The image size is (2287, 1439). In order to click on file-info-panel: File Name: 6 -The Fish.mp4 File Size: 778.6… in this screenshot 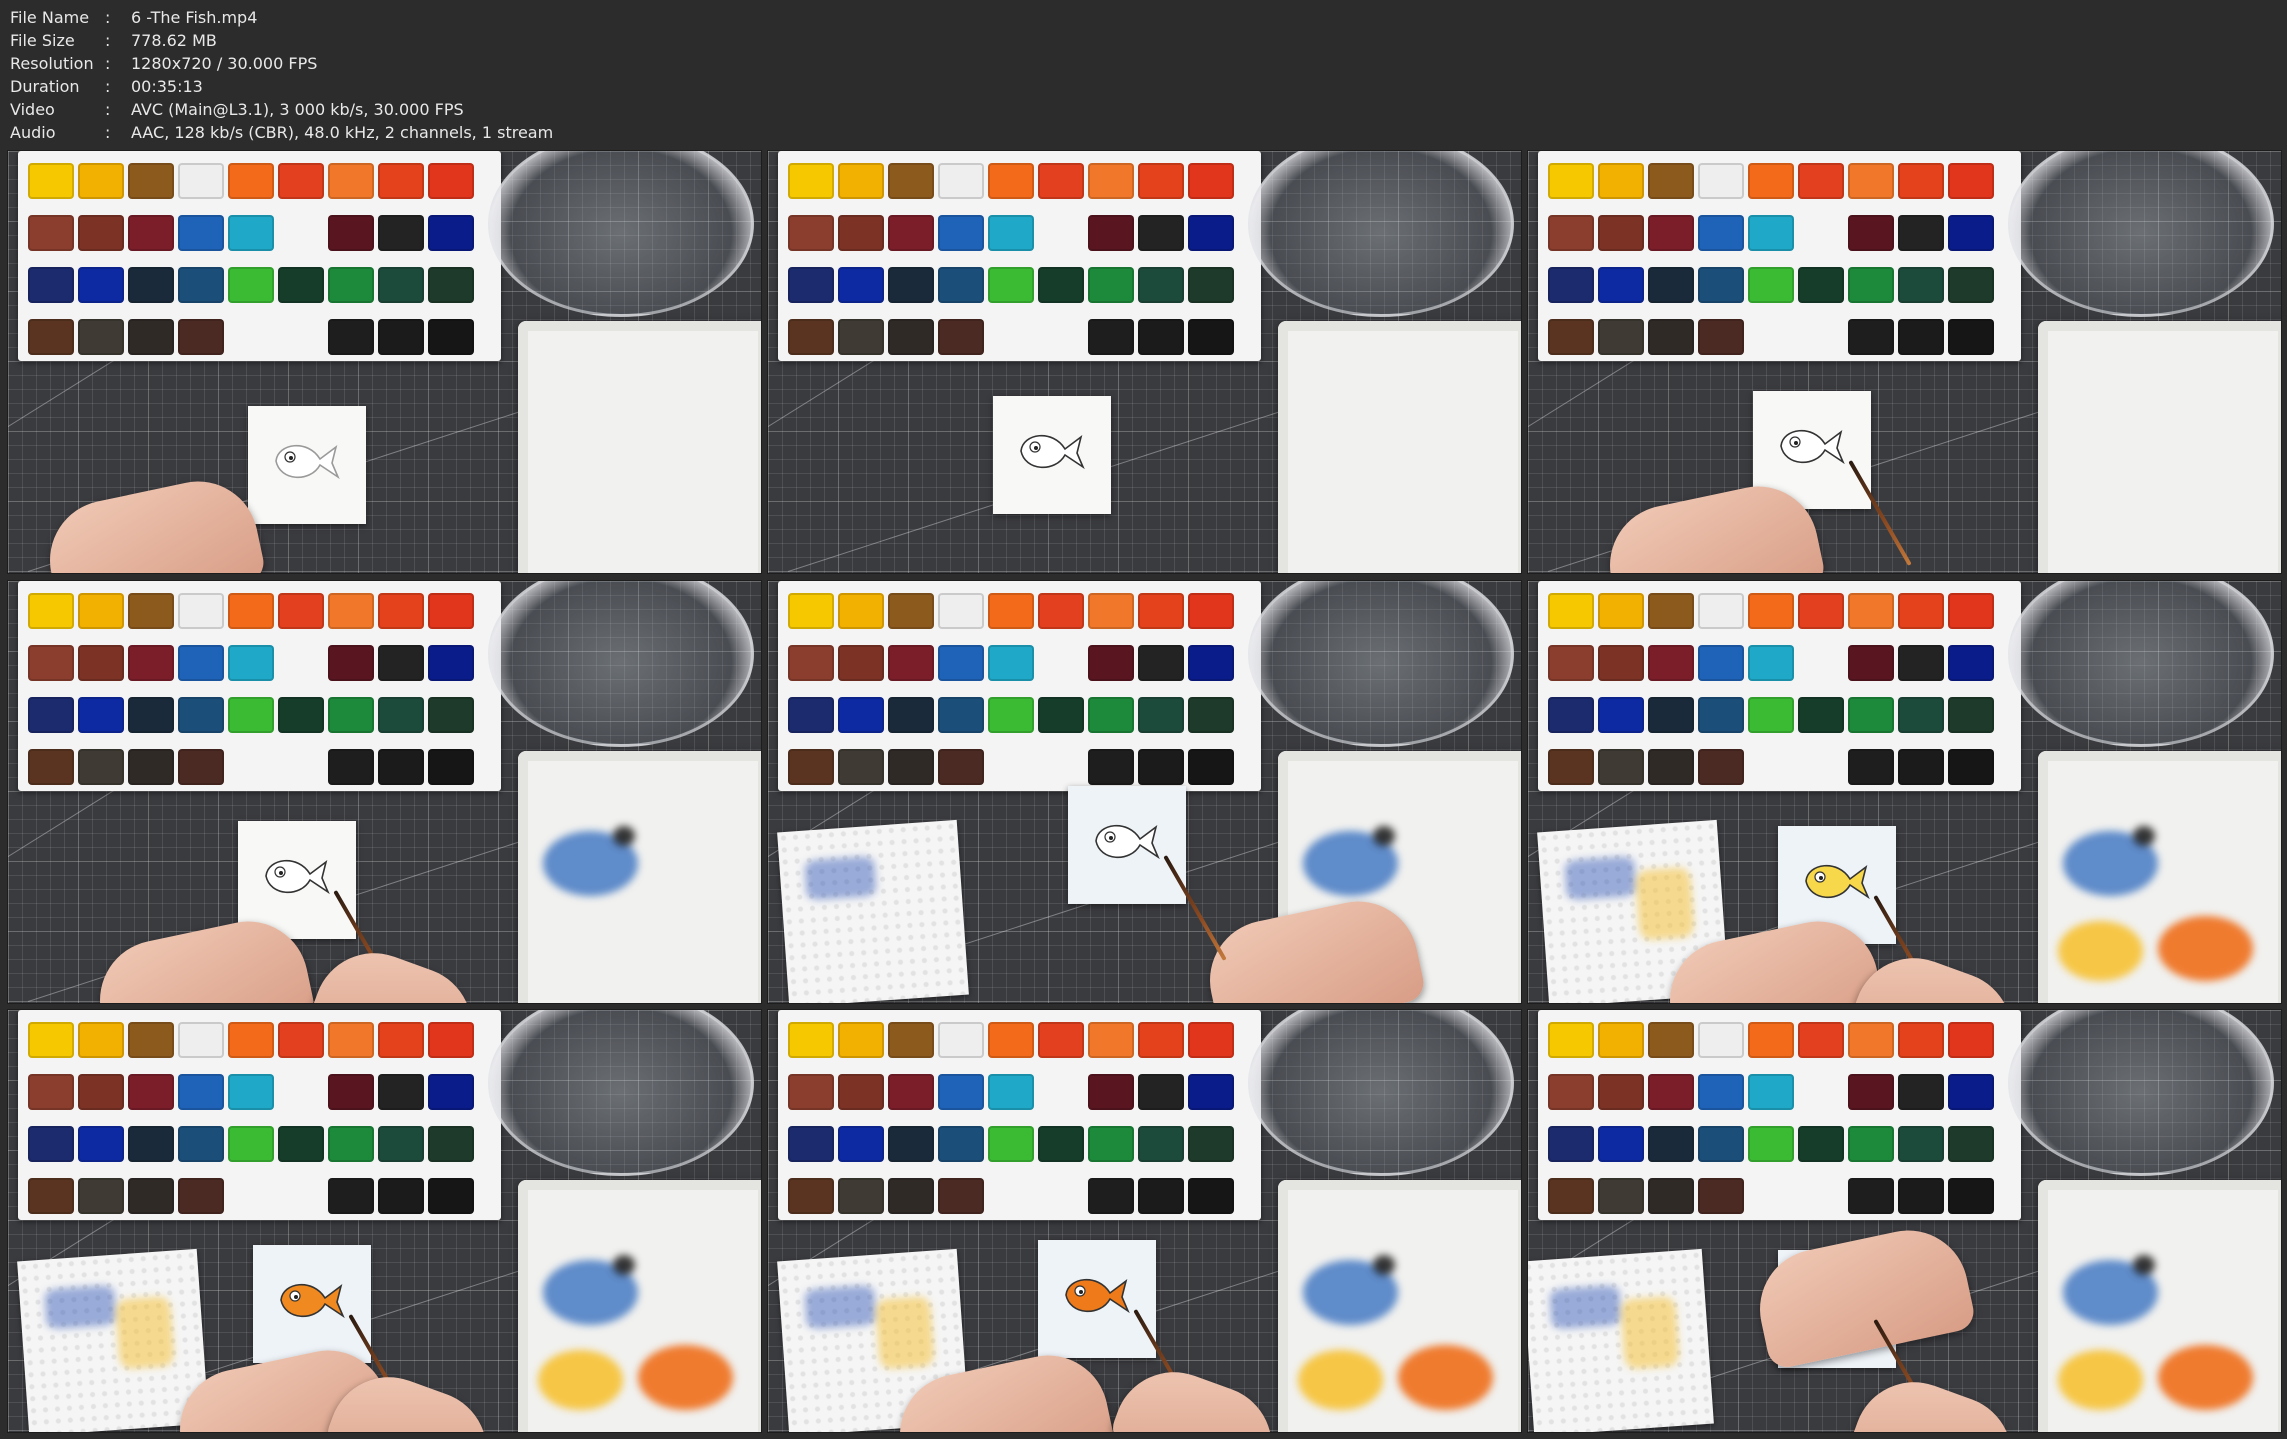, I will do `click(281, 75)`.